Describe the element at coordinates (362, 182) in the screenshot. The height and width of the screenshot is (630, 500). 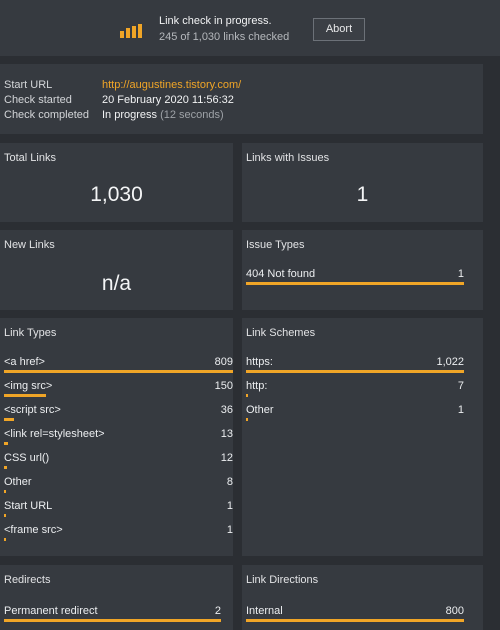
I see `links-with-issues-card: Links with Issues 1` at that location.